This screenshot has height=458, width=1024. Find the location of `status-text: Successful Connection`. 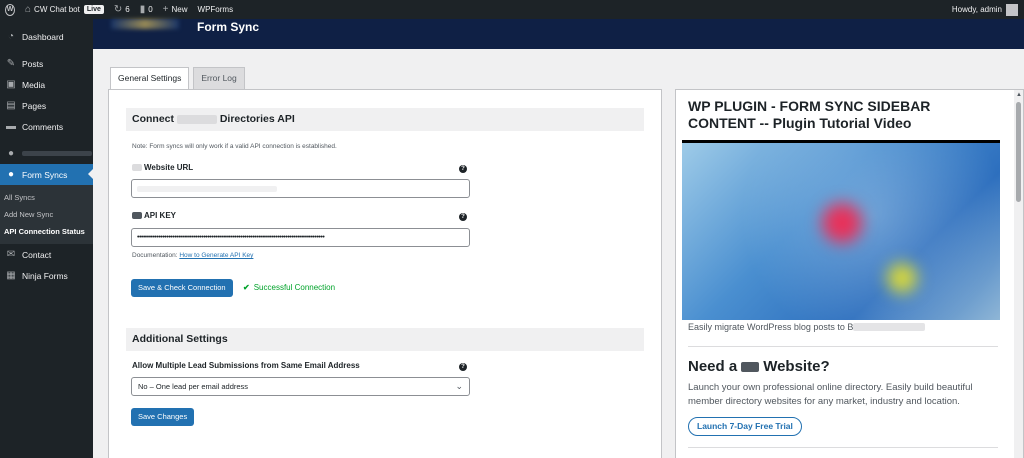

status-text: Successful Connection is located at coordinates (294, 287).